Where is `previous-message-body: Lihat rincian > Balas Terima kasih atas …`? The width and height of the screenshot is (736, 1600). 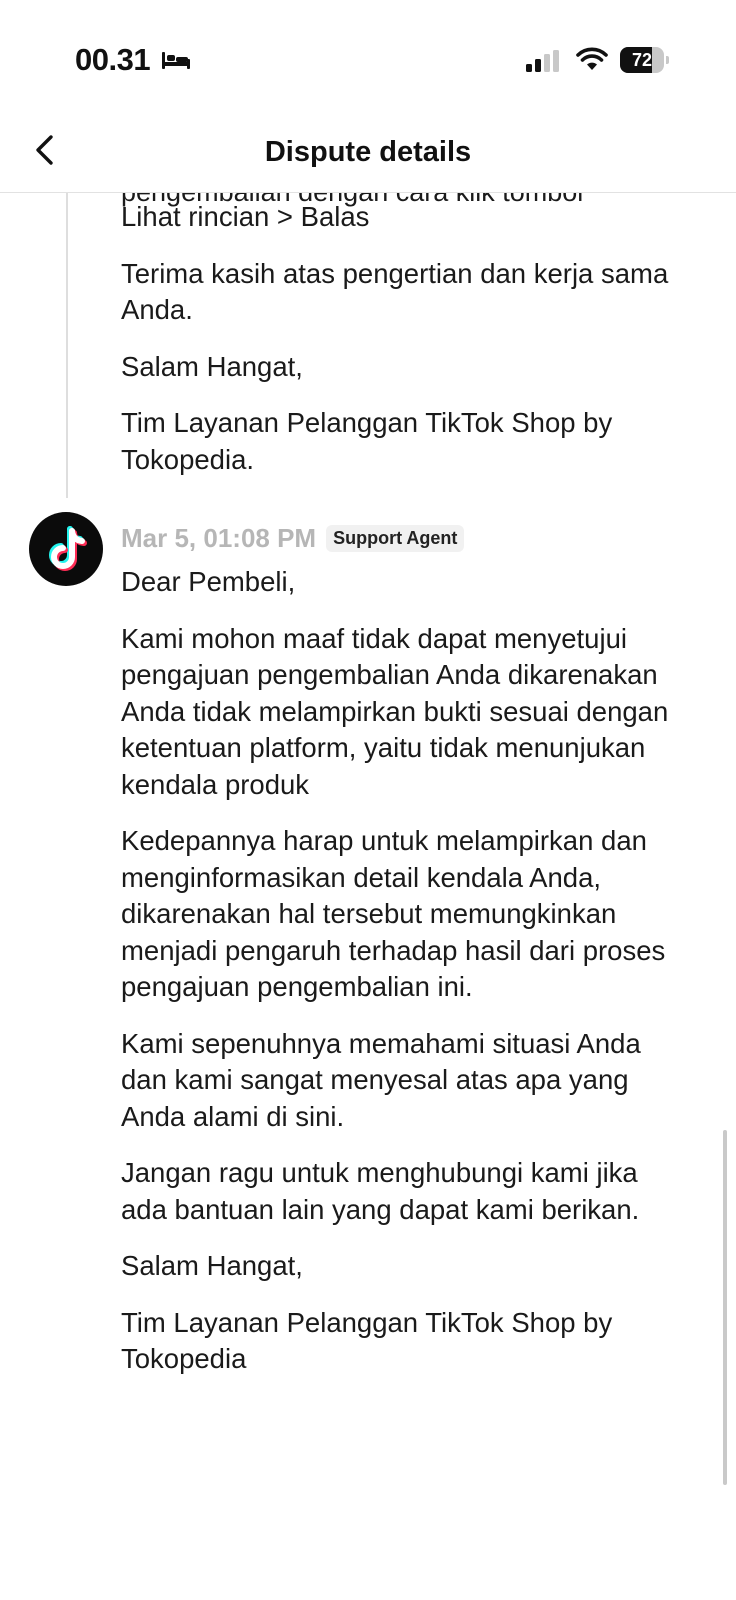
previous-message-body: Lihat rincian > Balas Terima kasih atas … is located at coordinates (406, 348).